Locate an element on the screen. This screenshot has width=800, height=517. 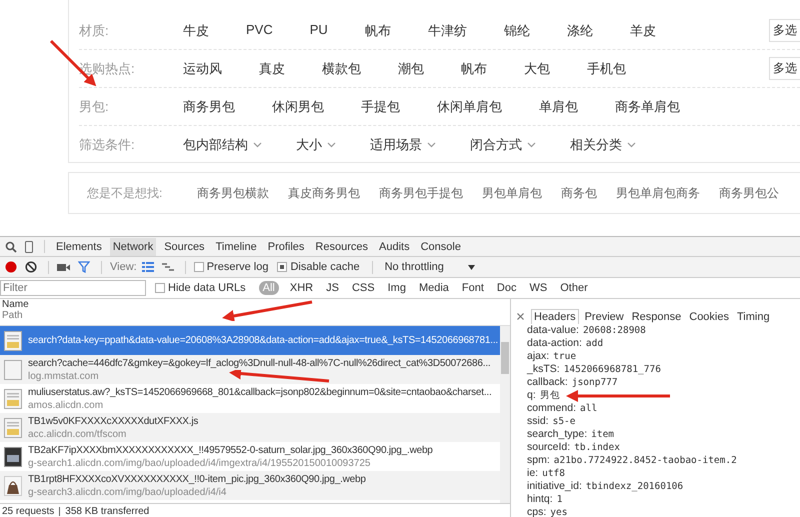
filter-option: 休闲单肩包 is located at coordinates (469, 107).